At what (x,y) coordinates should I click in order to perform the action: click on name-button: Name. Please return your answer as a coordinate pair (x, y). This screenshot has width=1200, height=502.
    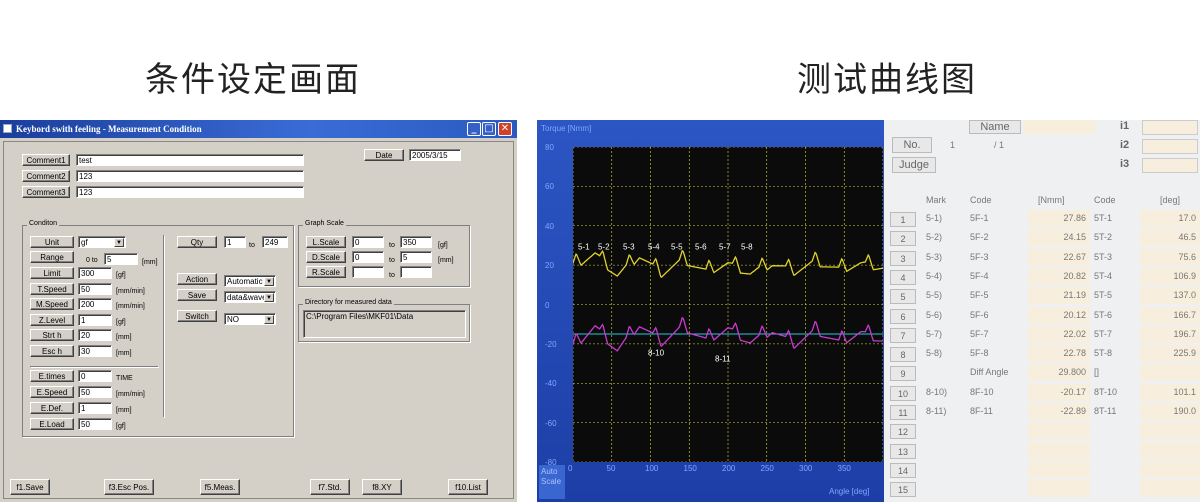
    Looking at the image, I should click on (995, 127).